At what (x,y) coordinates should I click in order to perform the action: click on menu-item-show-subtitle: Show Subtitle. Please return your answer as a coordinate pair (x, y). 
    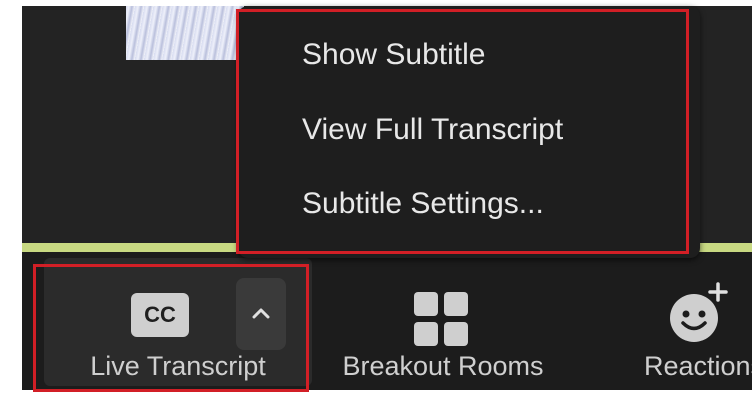
    Looking at the image, I should click on (393, 55).